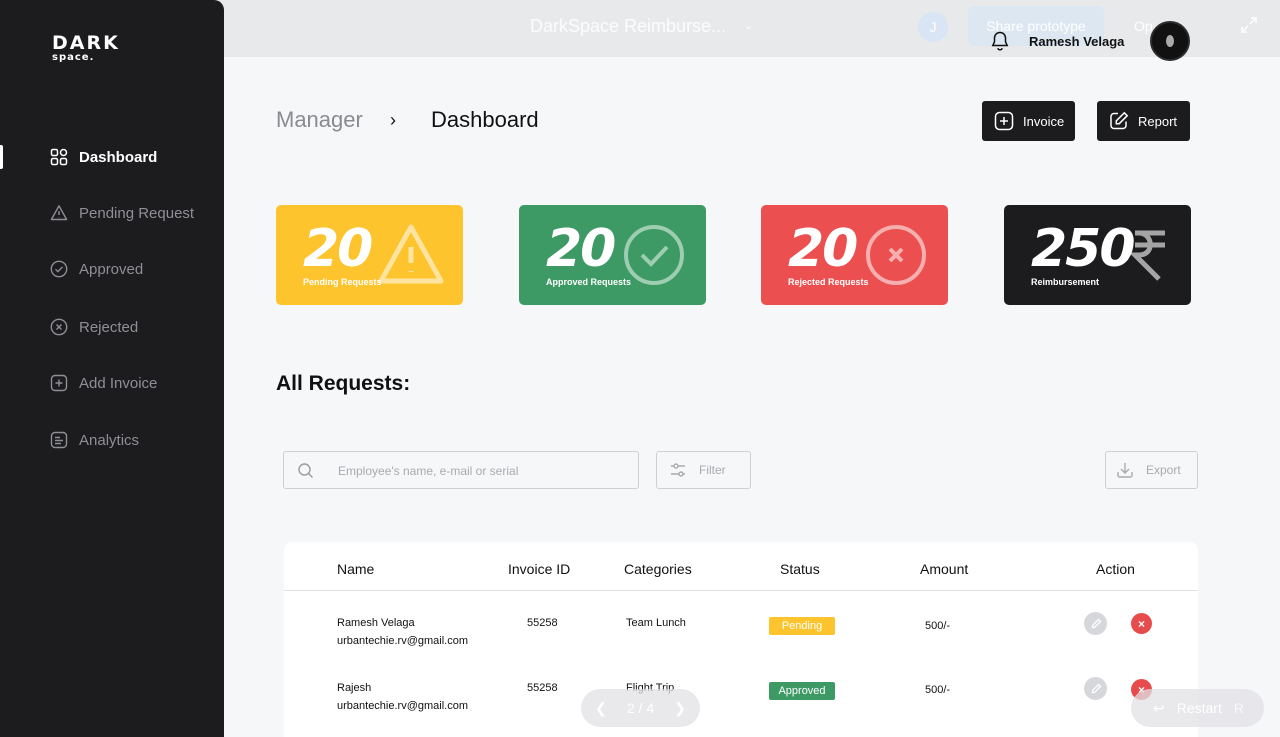 The height and width of the screenshot is (737, 1280). Describe the element at coordinates (319, 120) in the screenshot. I see `breadcrumb-parent: Manager` at that location.